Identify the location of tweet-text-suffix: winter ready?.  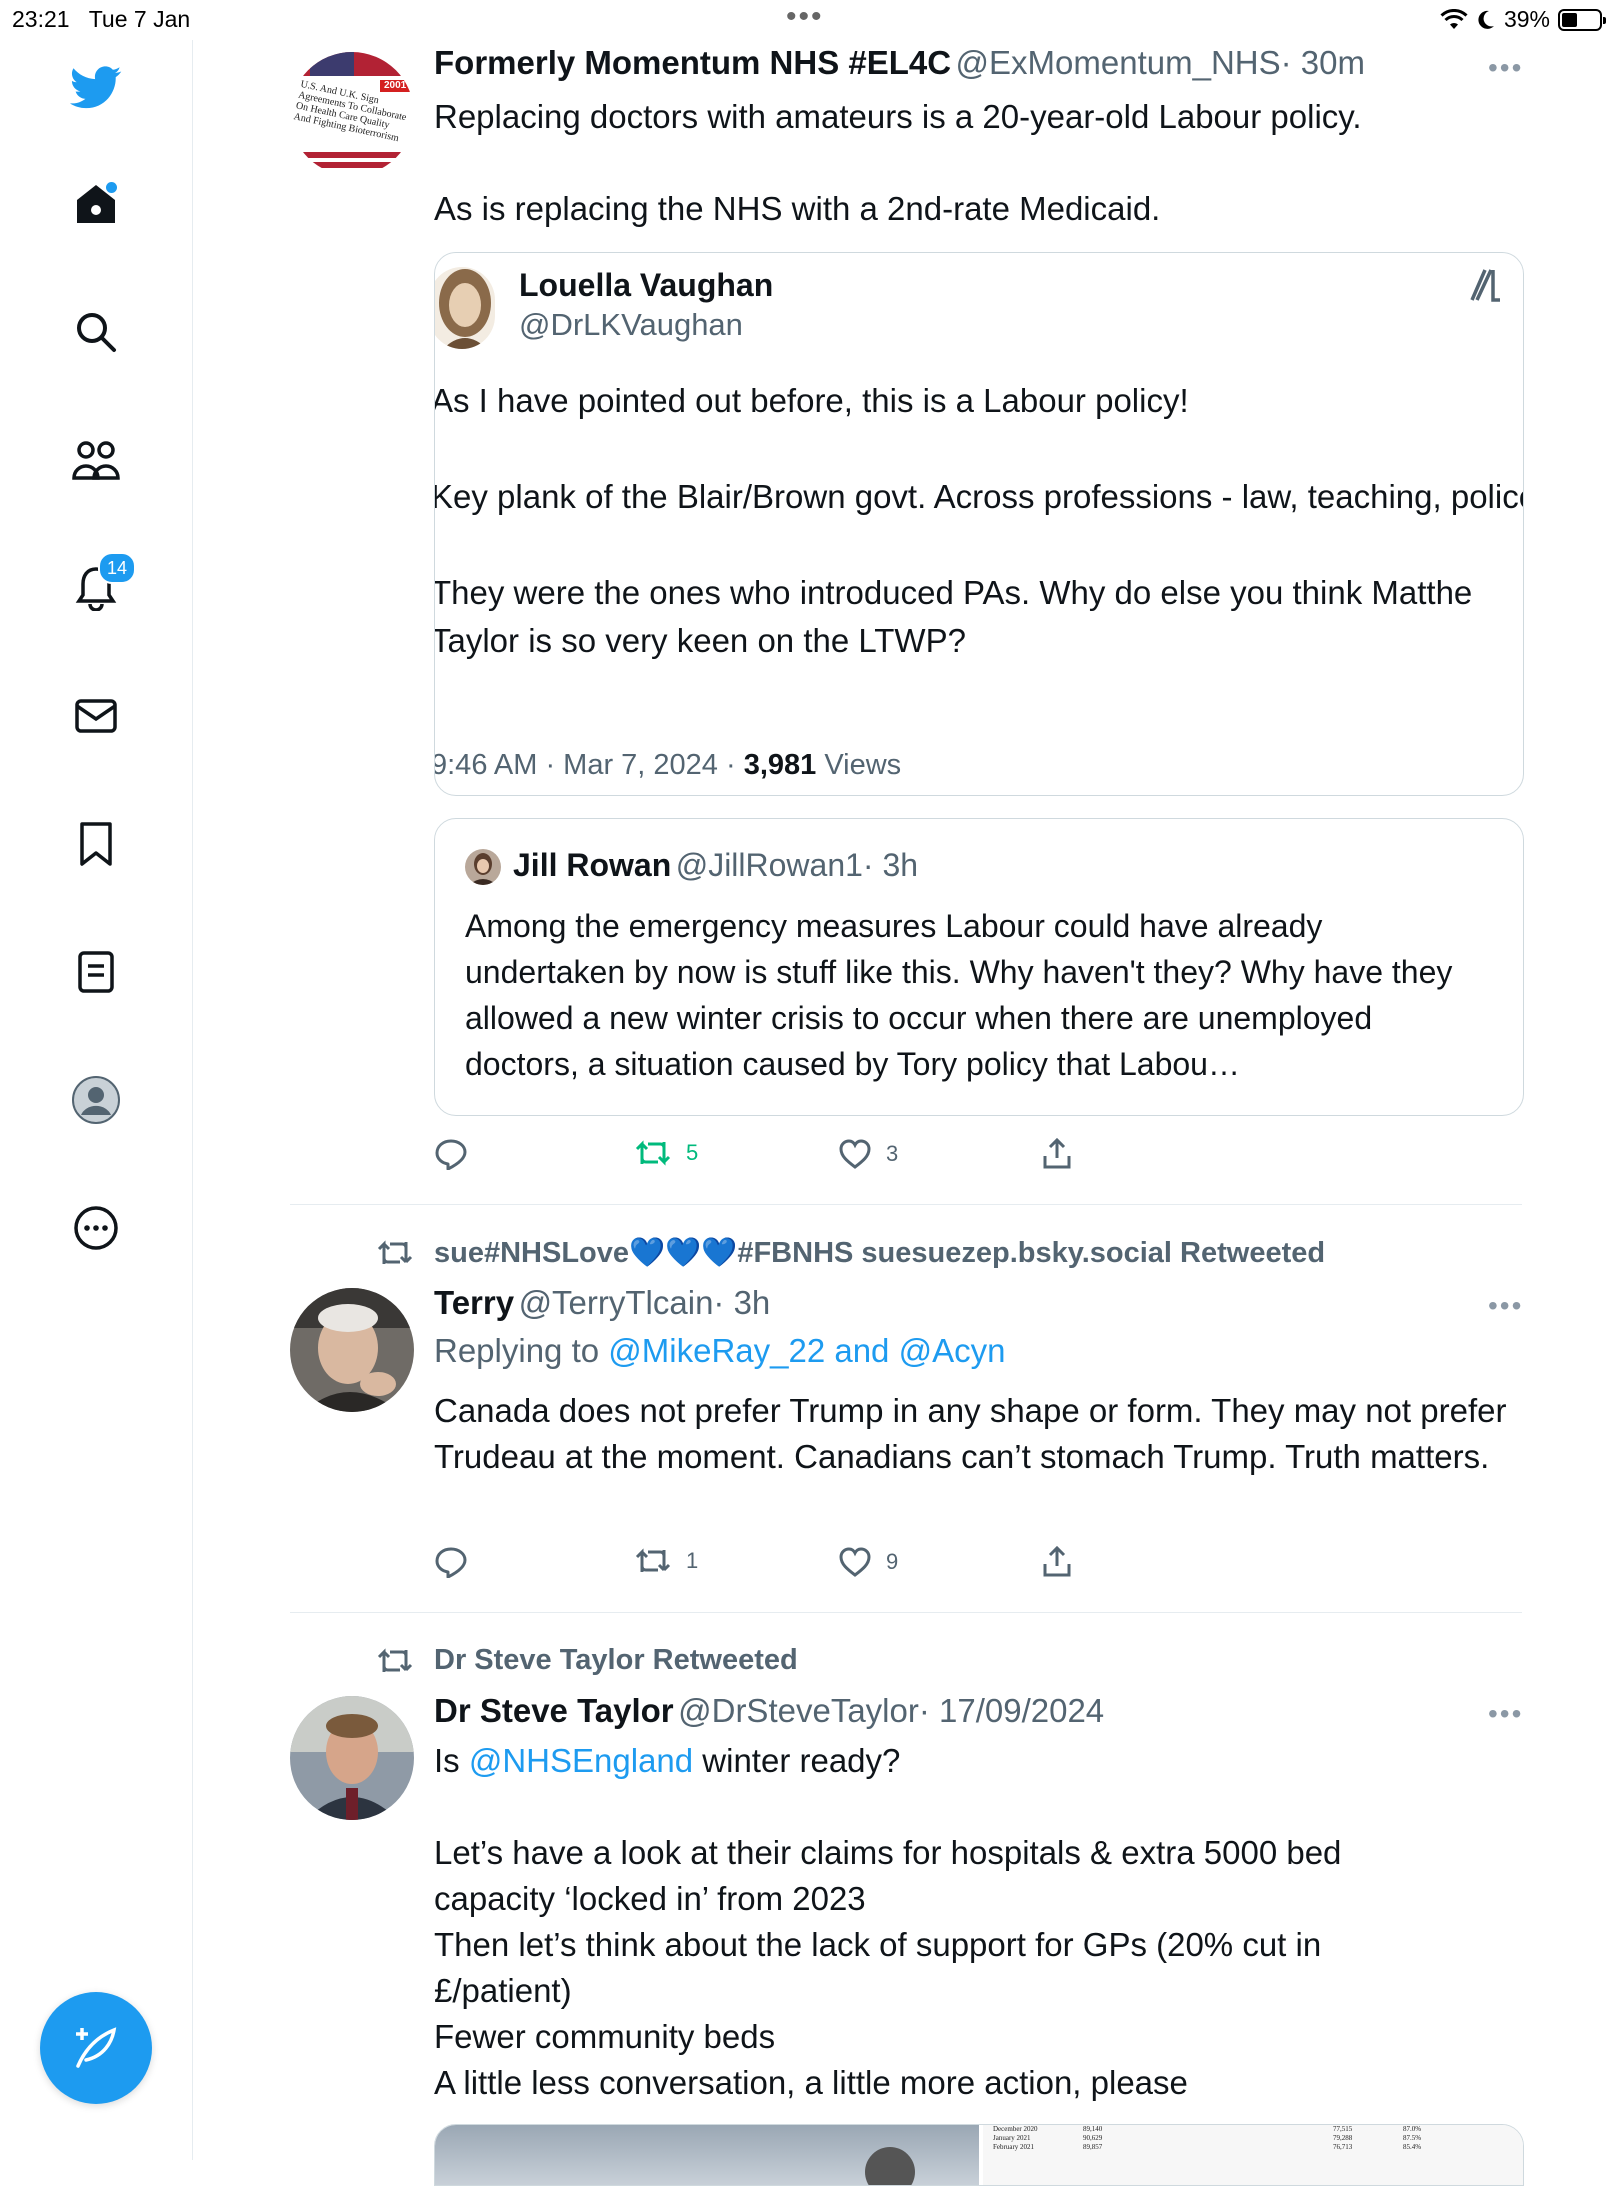
(797, 1760).